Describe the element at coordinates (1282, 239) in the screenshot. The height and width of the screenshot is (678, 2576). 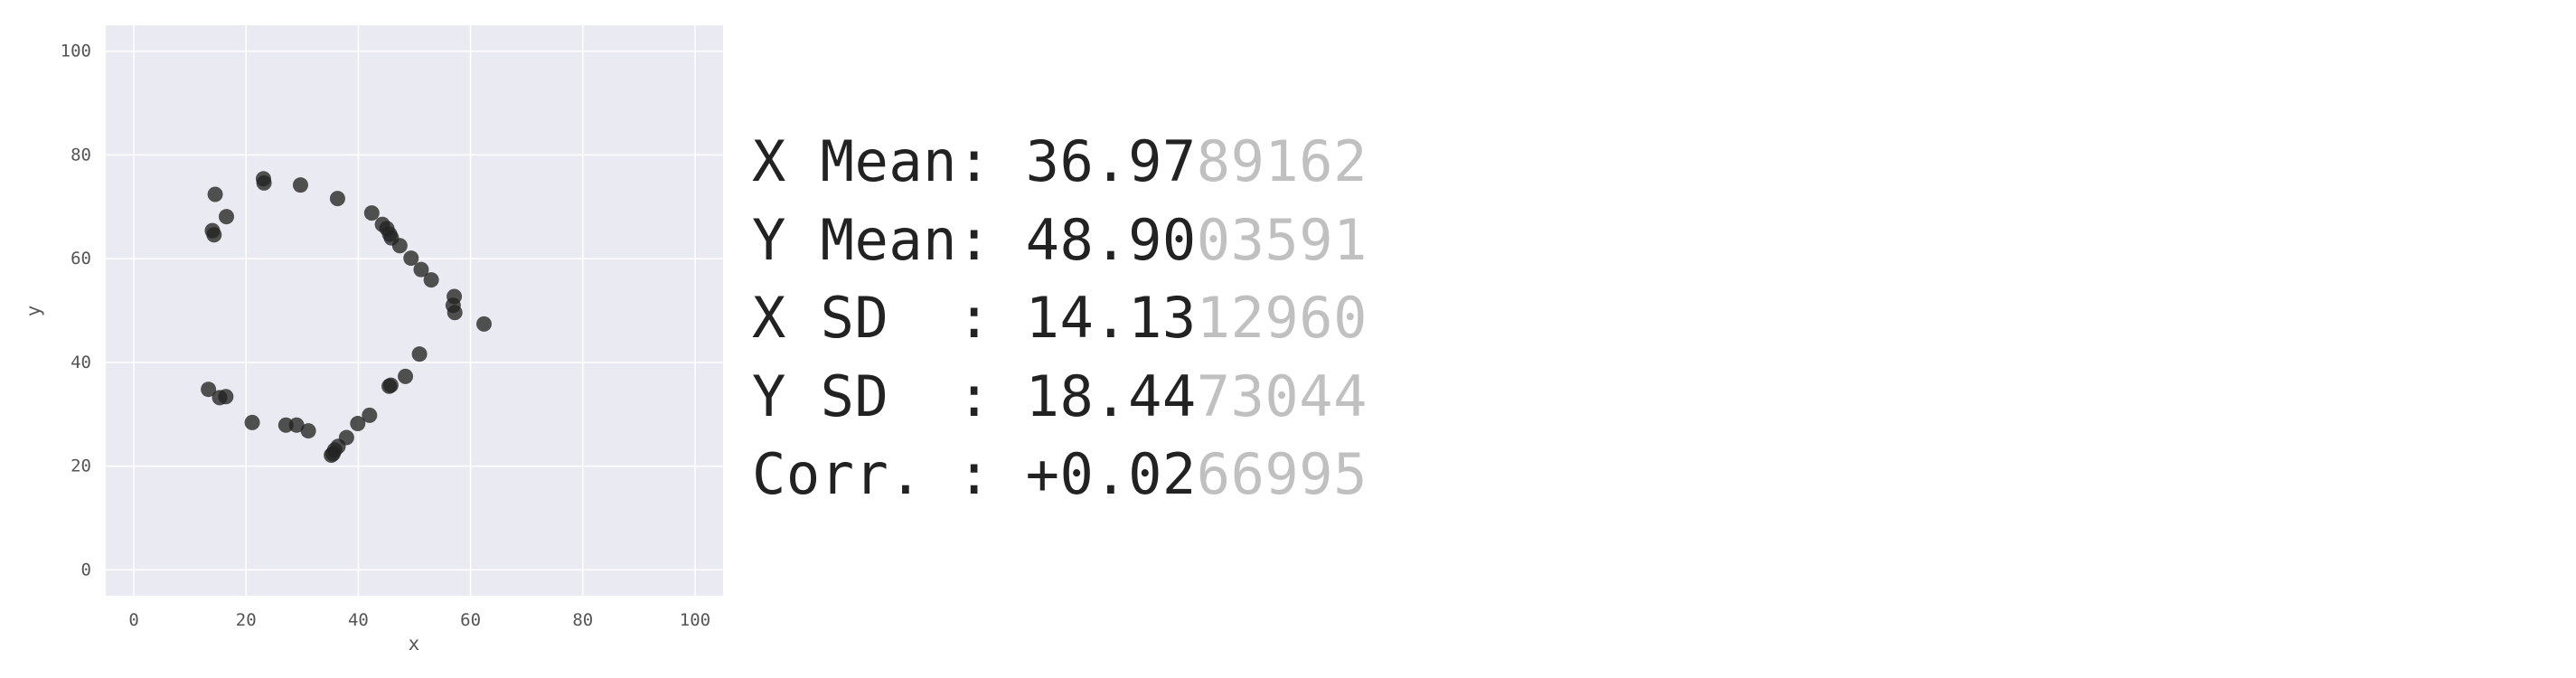
I see `stat-value-faded: 03591` at that location.